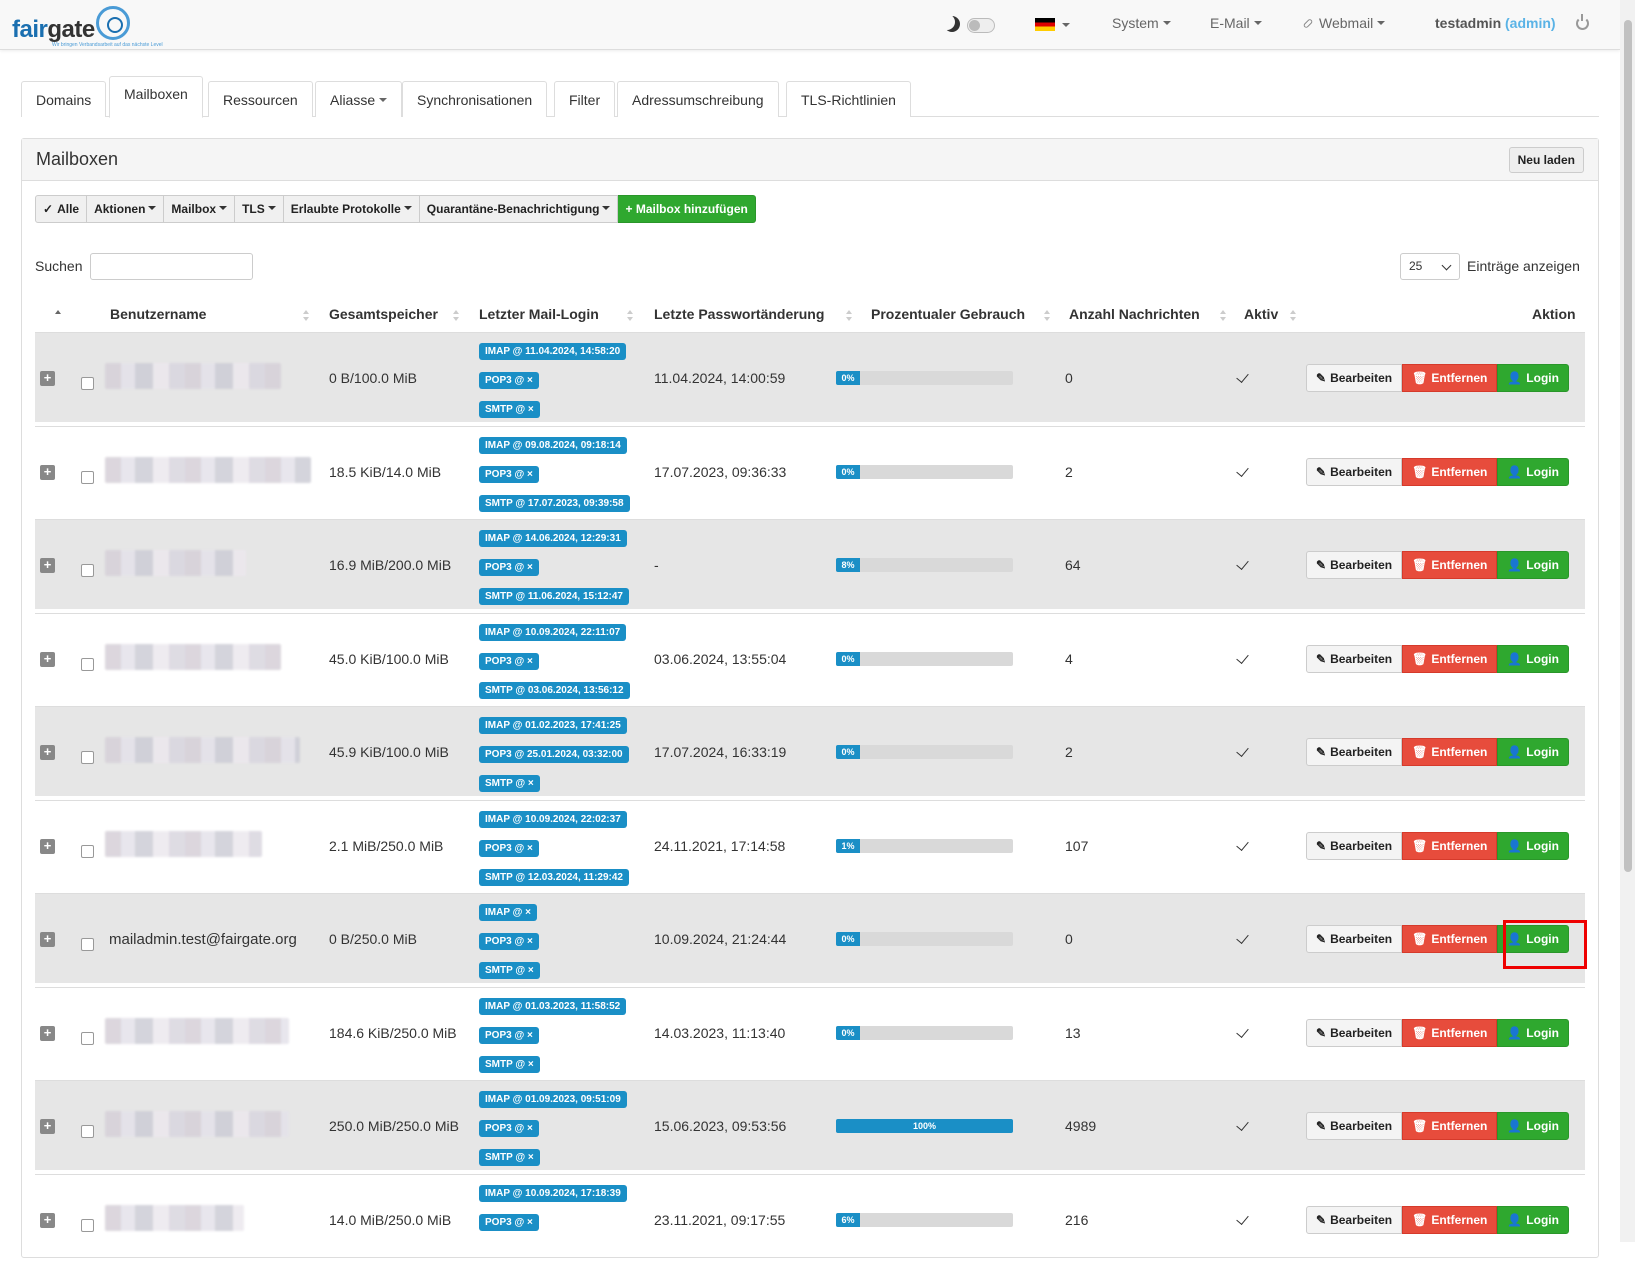 This screenshot has height=1264, width=1635. I want to click on actions-dropdown: Aktionen, so click(126, 209).